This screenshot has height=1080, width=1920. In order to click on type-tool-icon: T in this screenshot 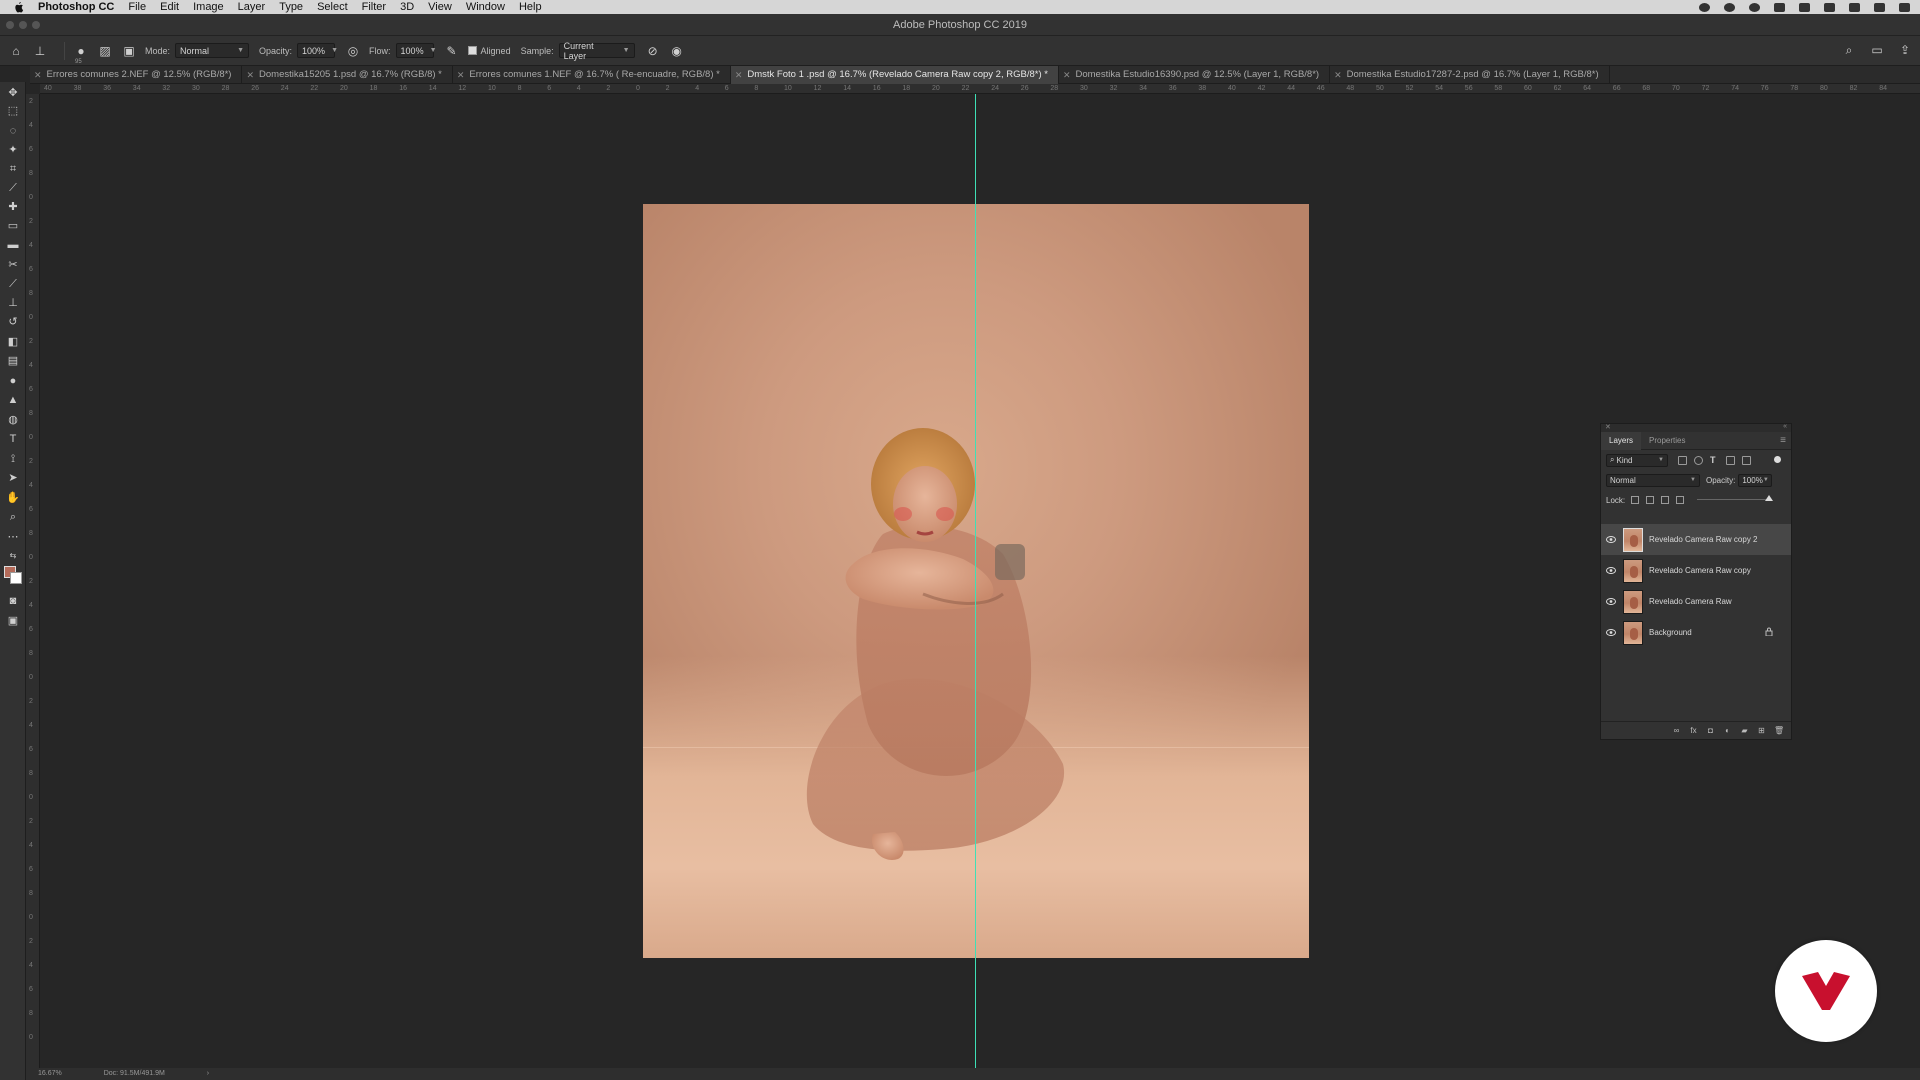, I will do `click(13, 439)`.